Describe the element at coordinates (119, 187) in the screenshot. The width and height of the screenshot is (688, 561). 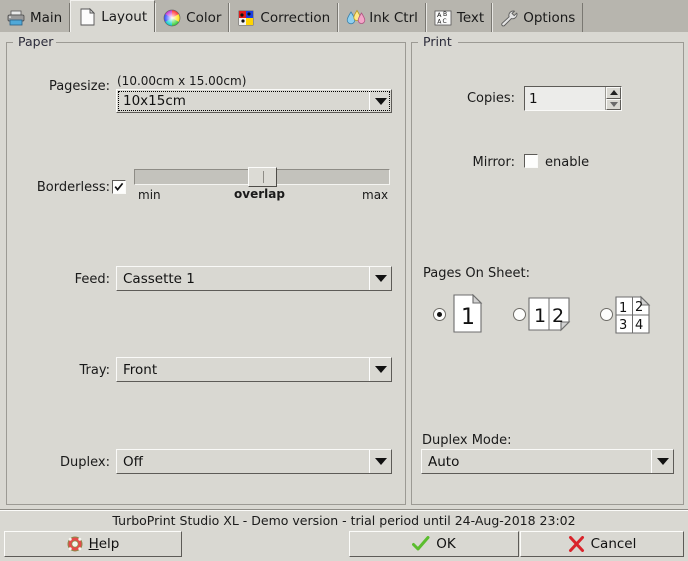
I see `borderless-checkbox` at that location.